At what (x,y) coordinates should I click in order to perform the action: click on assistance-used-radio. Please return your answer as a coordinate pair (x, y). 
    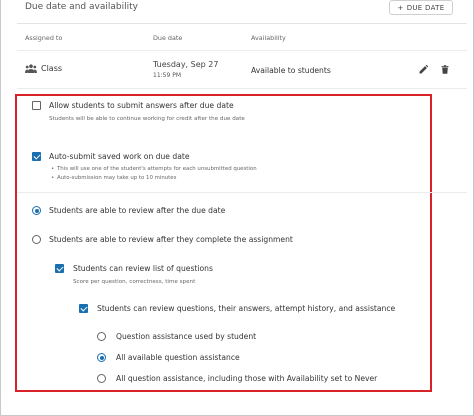
    Looking at the image, I should click on (101, 336).